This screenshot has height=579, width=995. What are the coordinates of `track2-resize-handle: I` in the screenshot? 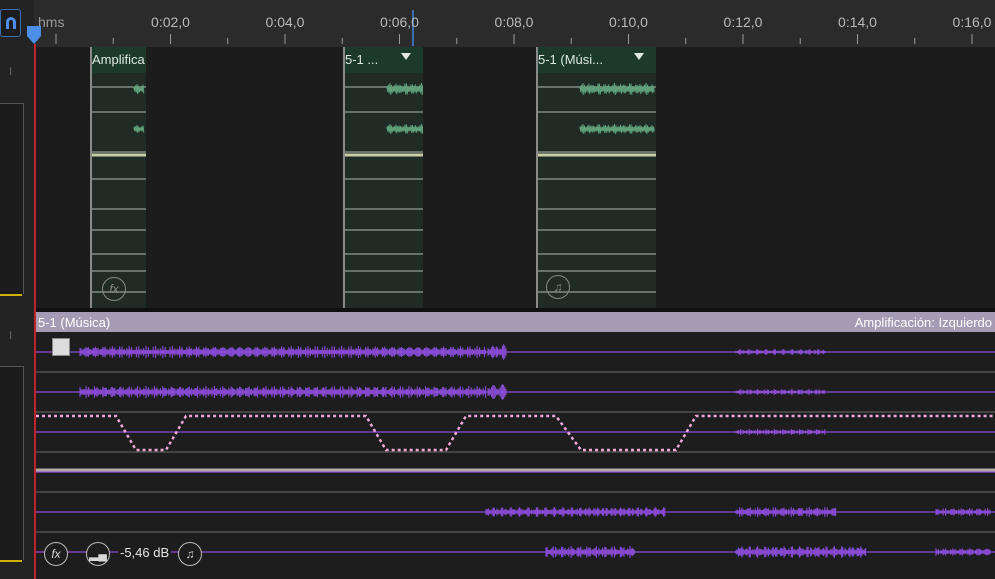 It's located at (10, 336).